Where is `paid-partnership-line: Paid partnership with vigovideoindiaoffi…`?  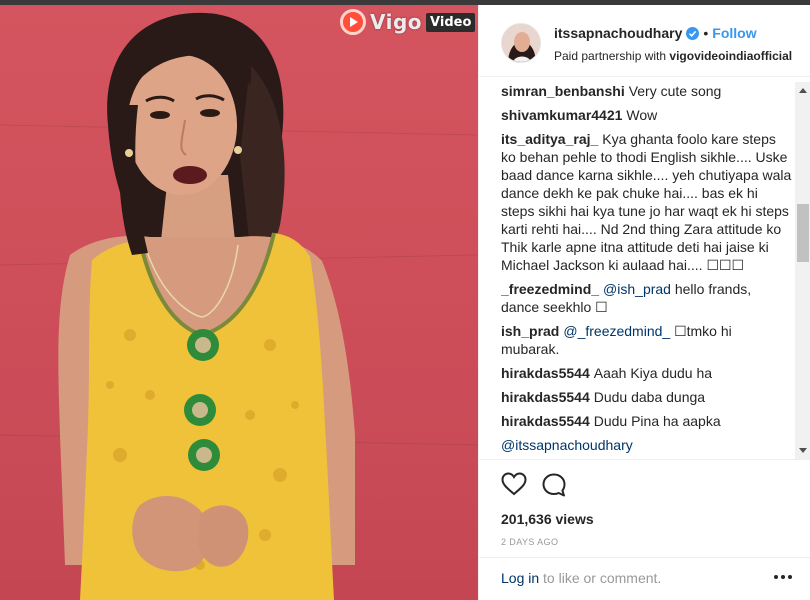
paid-partnership-line: Paid partnership with vigovideoindiaoffi… is located at coordinates (673, 56).